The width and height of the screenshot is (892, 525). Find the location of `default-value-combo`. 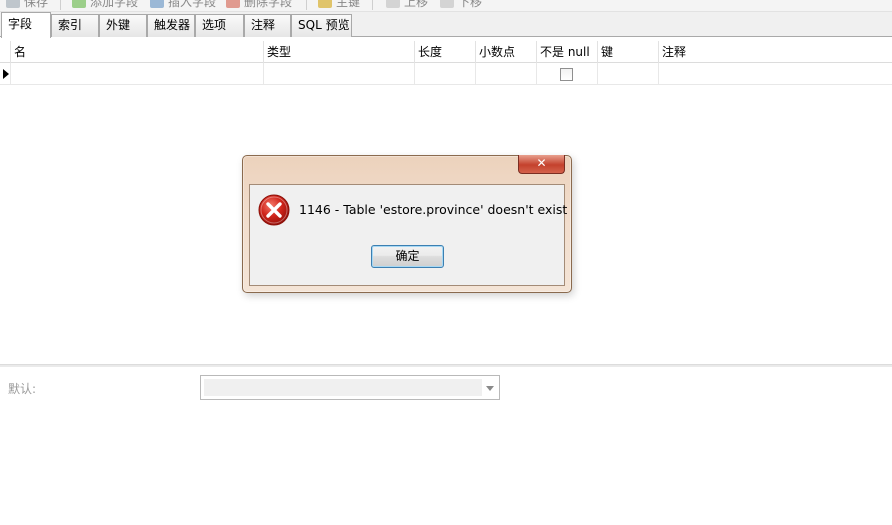

default-value-combo is located at coordinates (350, 387).